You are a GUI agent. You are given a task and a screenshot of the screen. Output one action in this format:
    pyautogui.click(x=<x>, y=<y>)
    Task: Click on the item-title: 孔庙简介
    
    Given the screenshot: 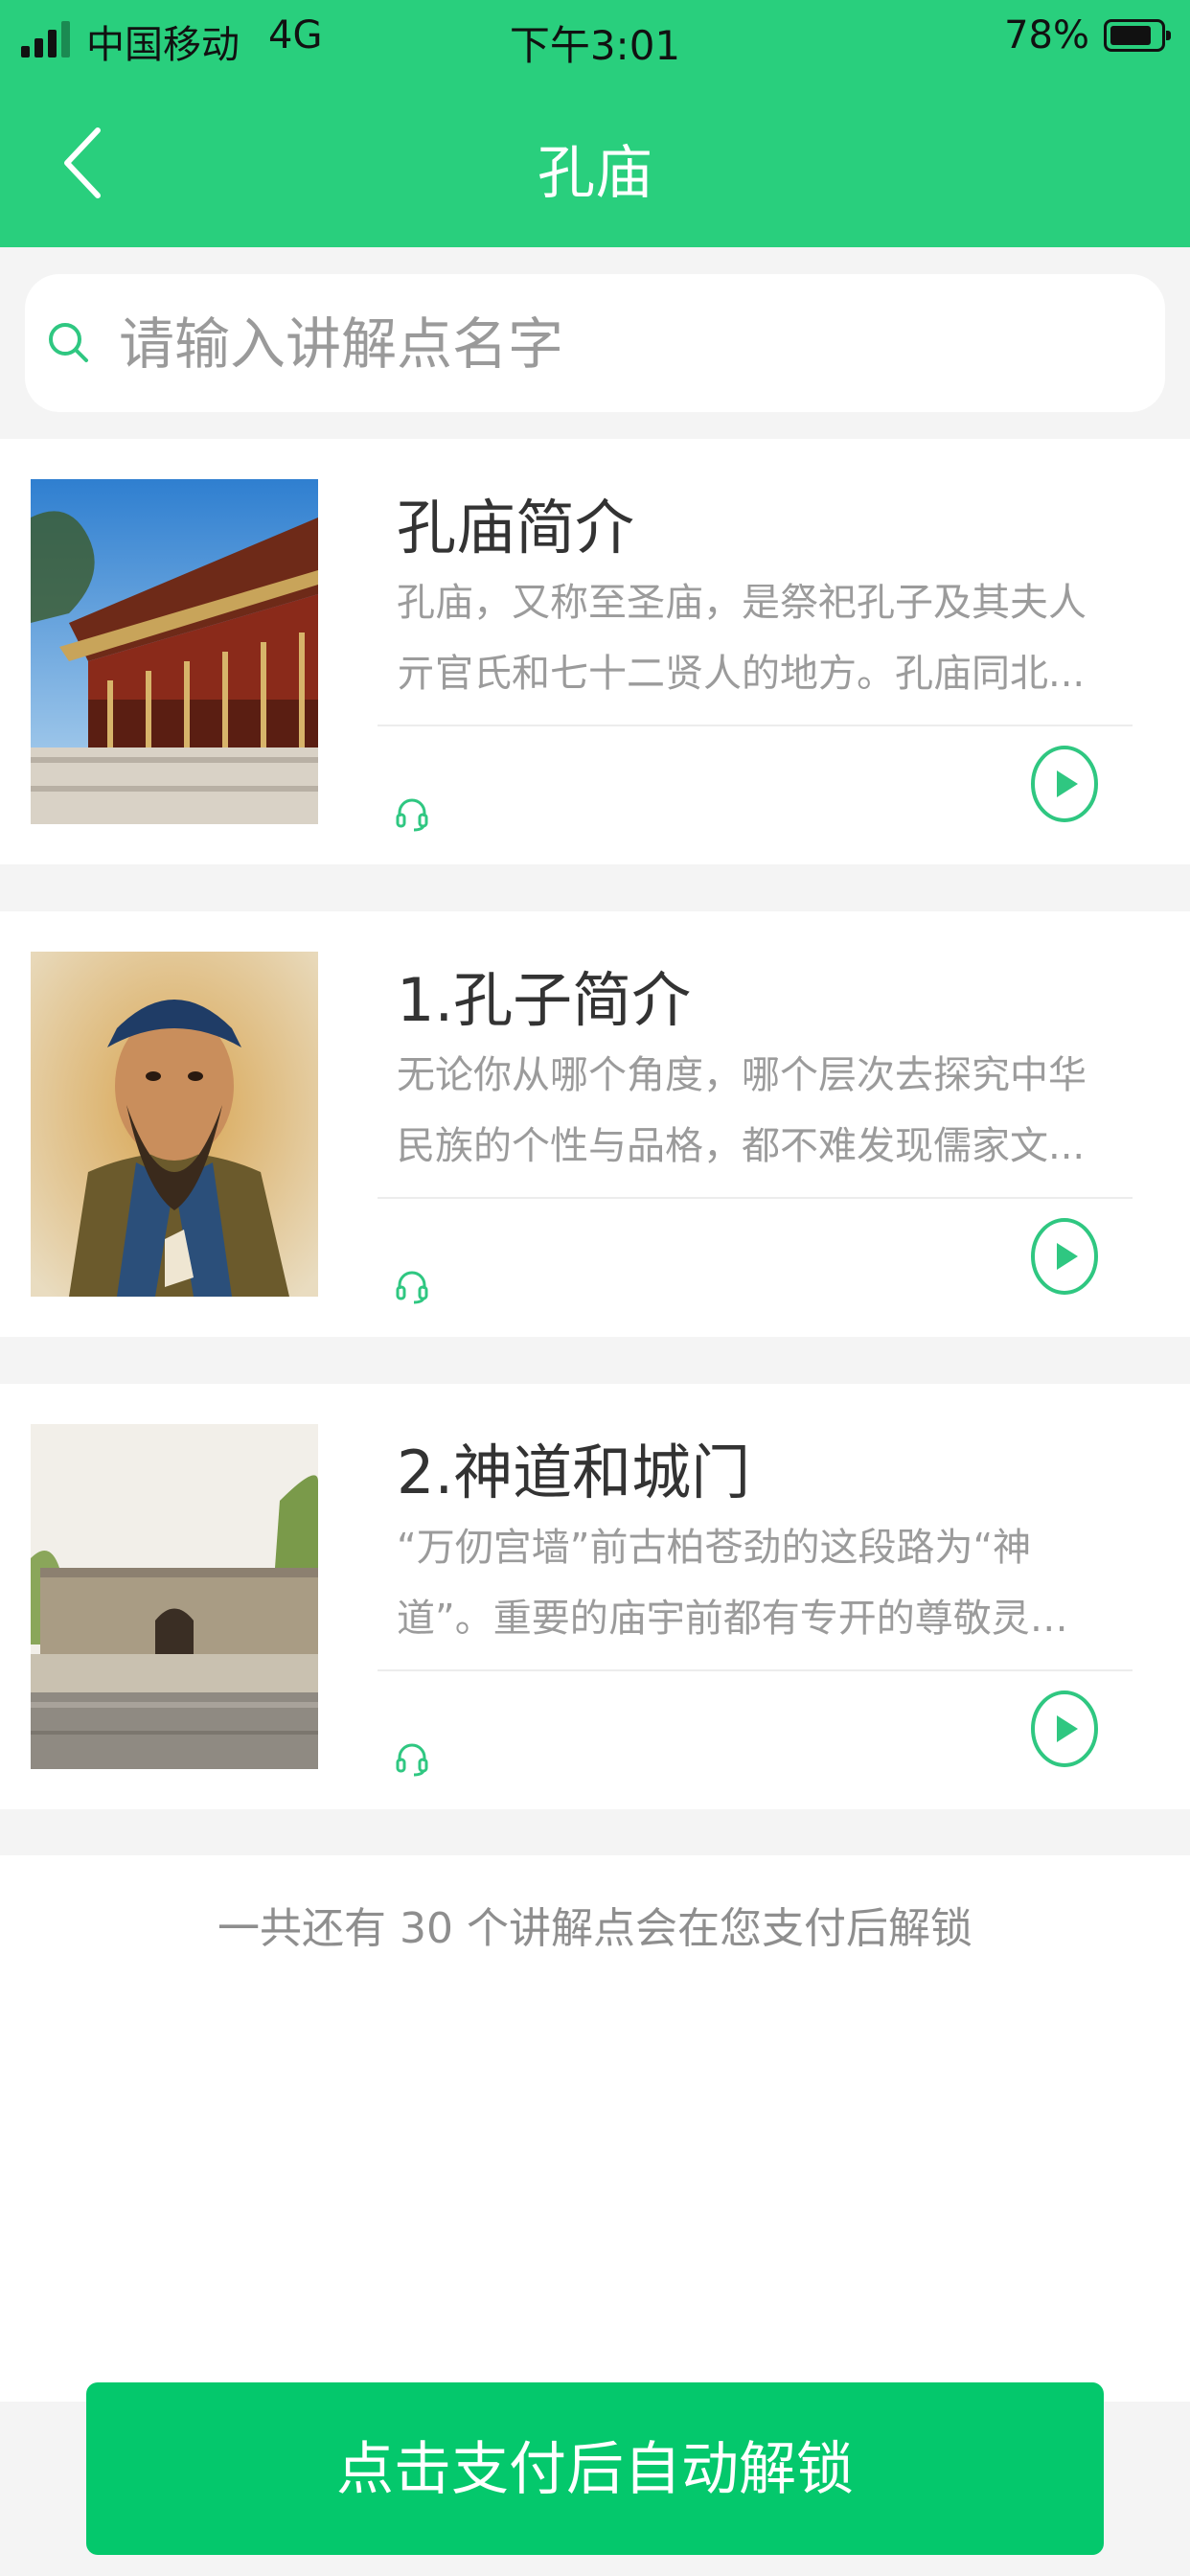 What is the action you would take?
    pyautogui.click(x=516, y=528)
    